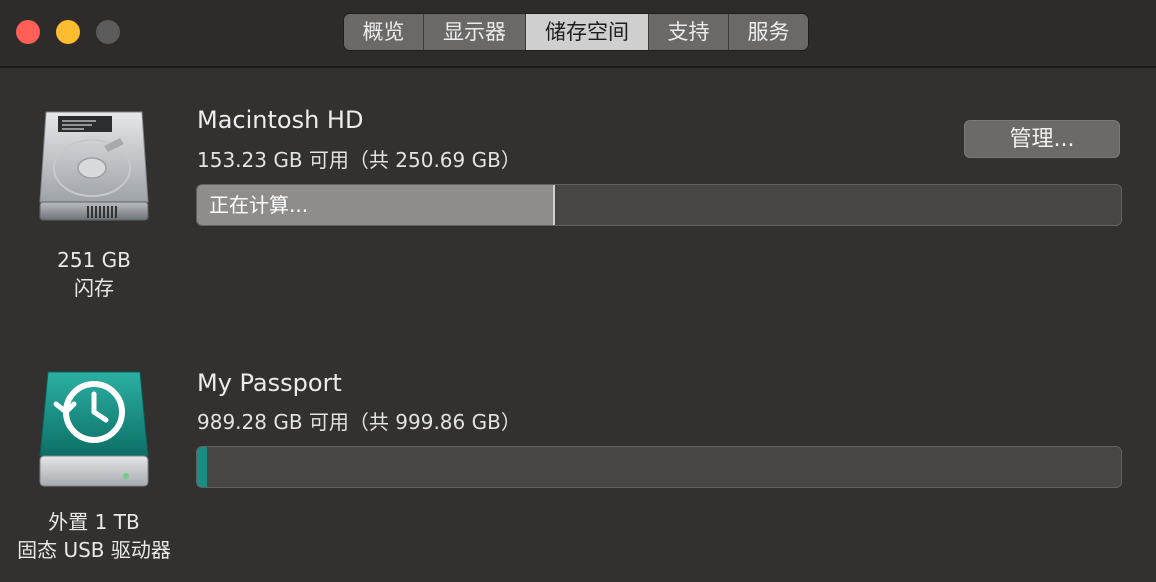 The width and height of the screenshot is (1156, 582). Describe the element at coordinates (587, 32) in the screenshot. I see `tab-storage: 储存空间` at that location.